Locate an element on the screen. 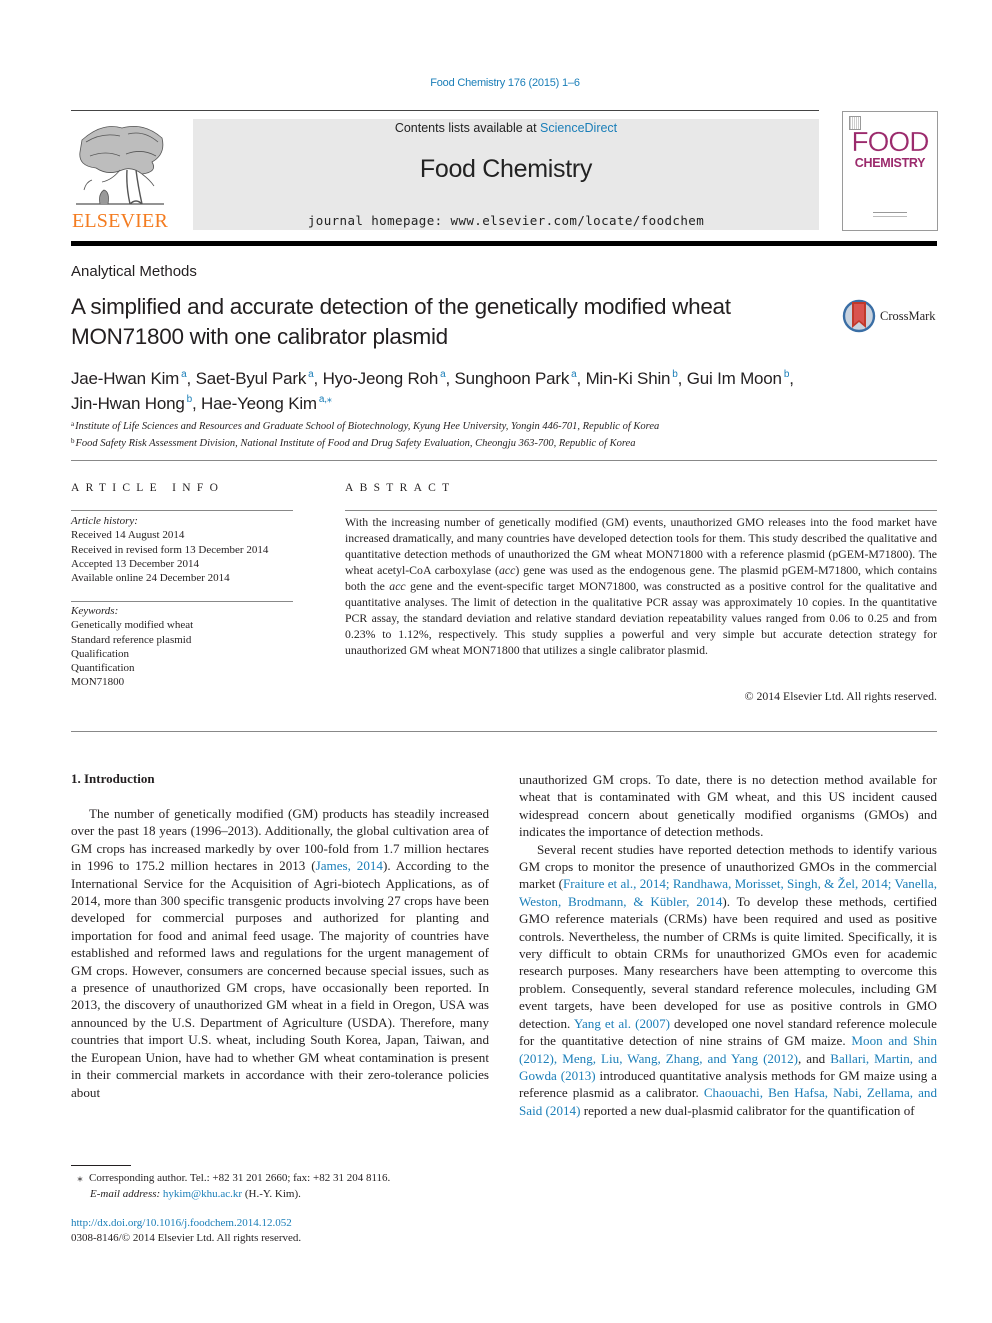  abstract-divider is located at coordinates (504, 731).